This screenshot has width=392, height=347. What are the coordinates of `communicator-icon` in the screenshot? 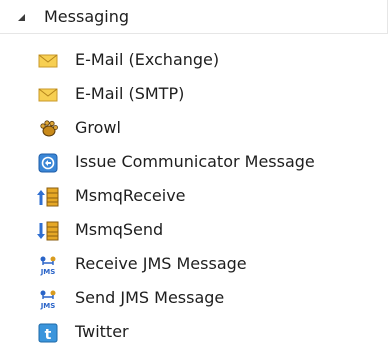 It's located at (48, 163).